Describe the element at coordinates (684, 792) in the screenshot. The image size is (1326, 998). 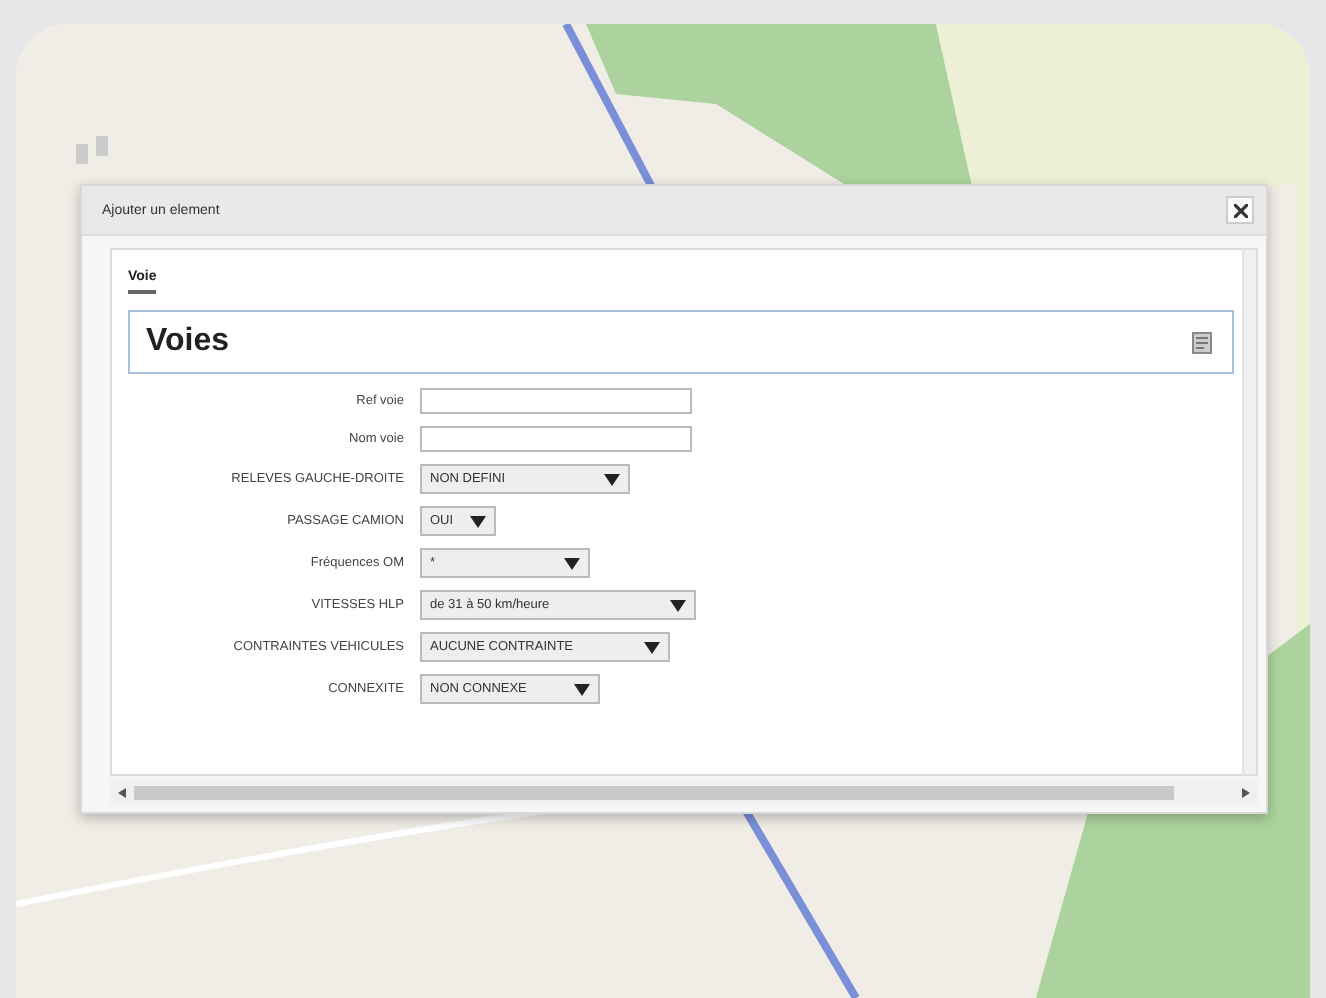
I see `horizontal-scrollbar` at that location.